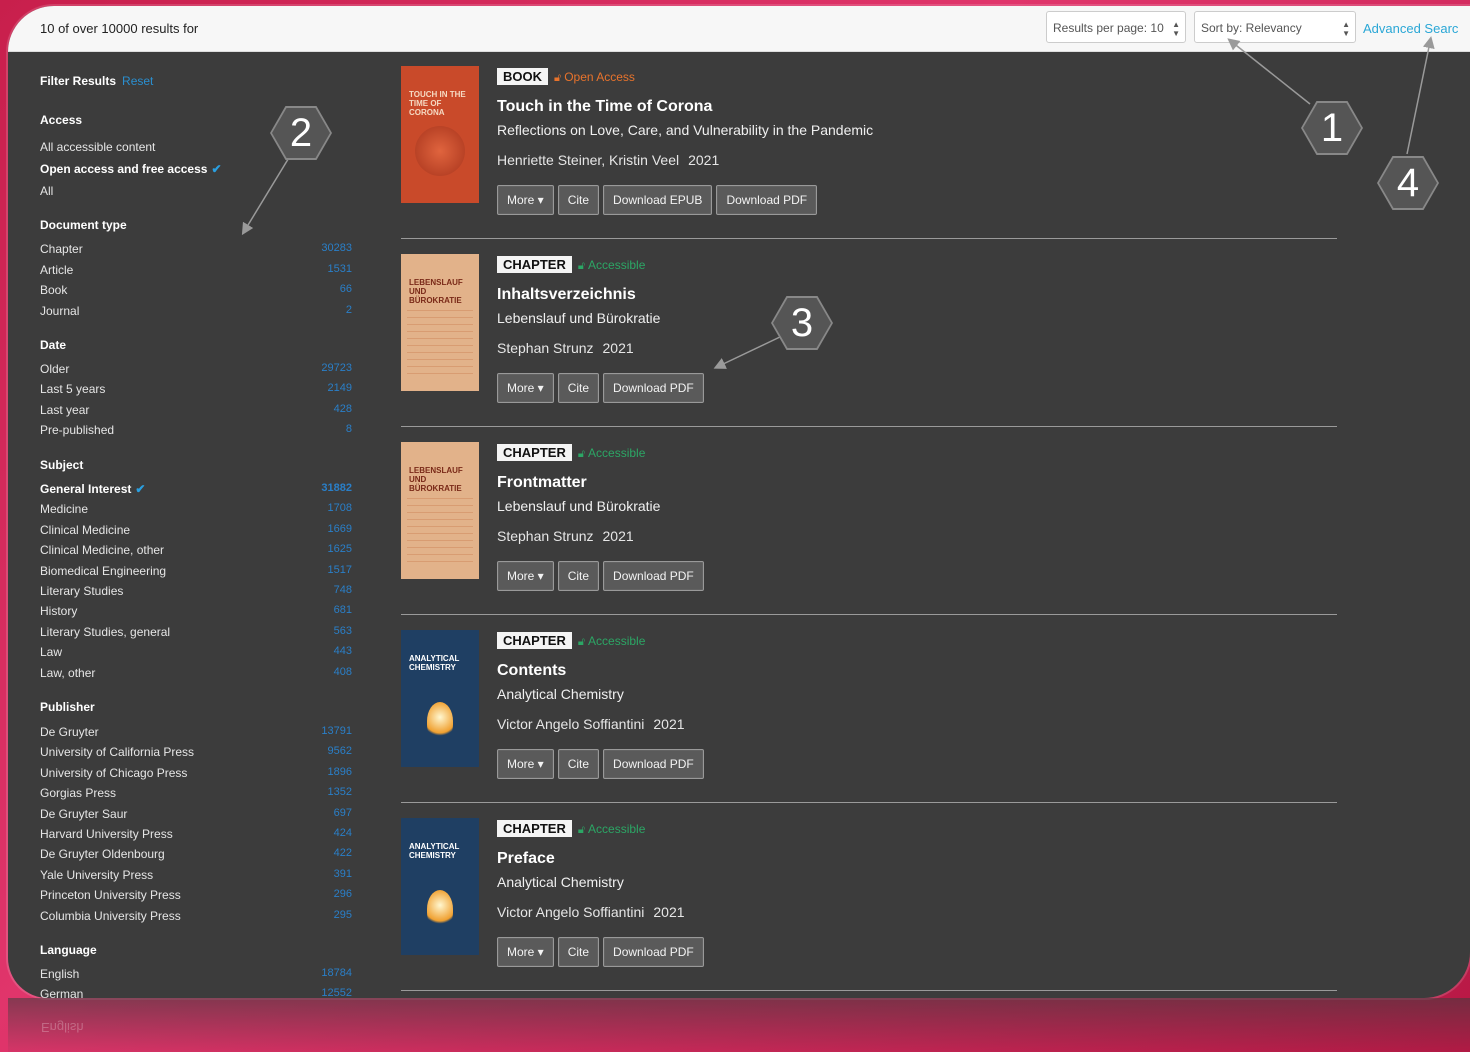  I want to click on reflection-english: English, so click(62, 1027).